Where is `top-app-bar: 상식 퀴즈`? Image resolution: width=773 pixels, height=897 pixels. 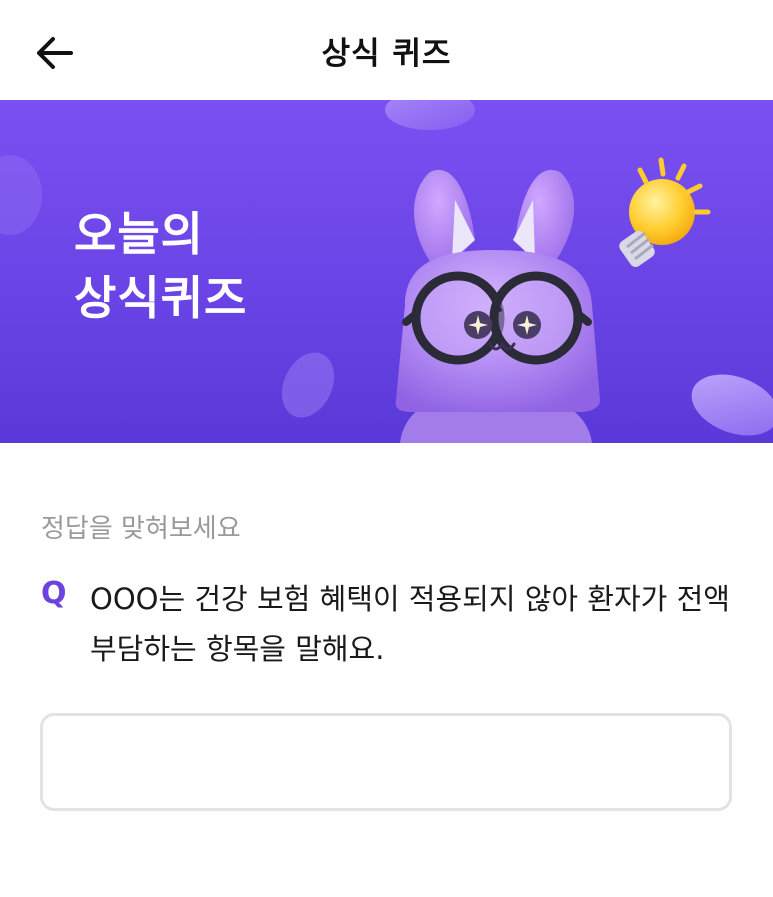 top-app-bar: 상식 퀴즈 is located at coordinates (386, 50).